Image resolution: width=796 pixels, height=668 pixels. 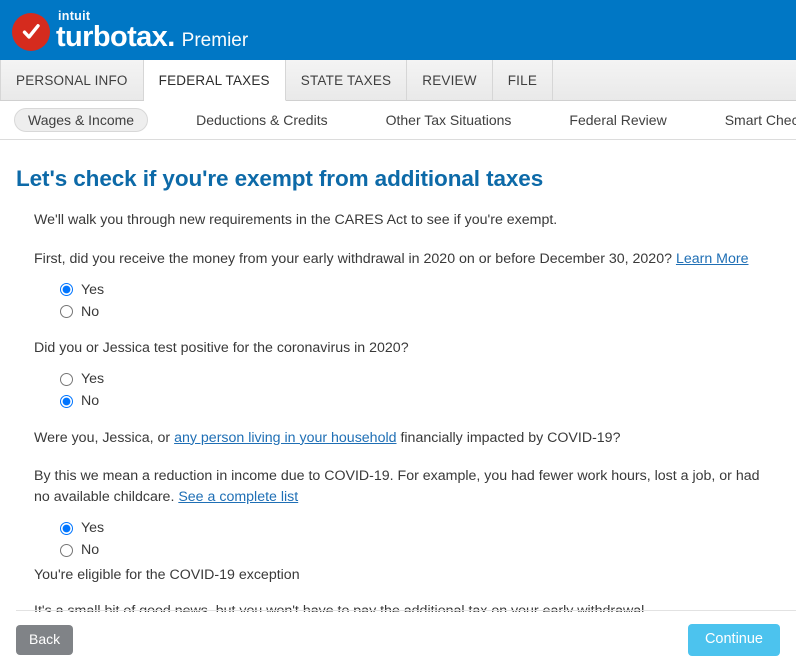 I want to click on turbotax-logo: intuit turbotax . Premier, so click(x=130, y=30).